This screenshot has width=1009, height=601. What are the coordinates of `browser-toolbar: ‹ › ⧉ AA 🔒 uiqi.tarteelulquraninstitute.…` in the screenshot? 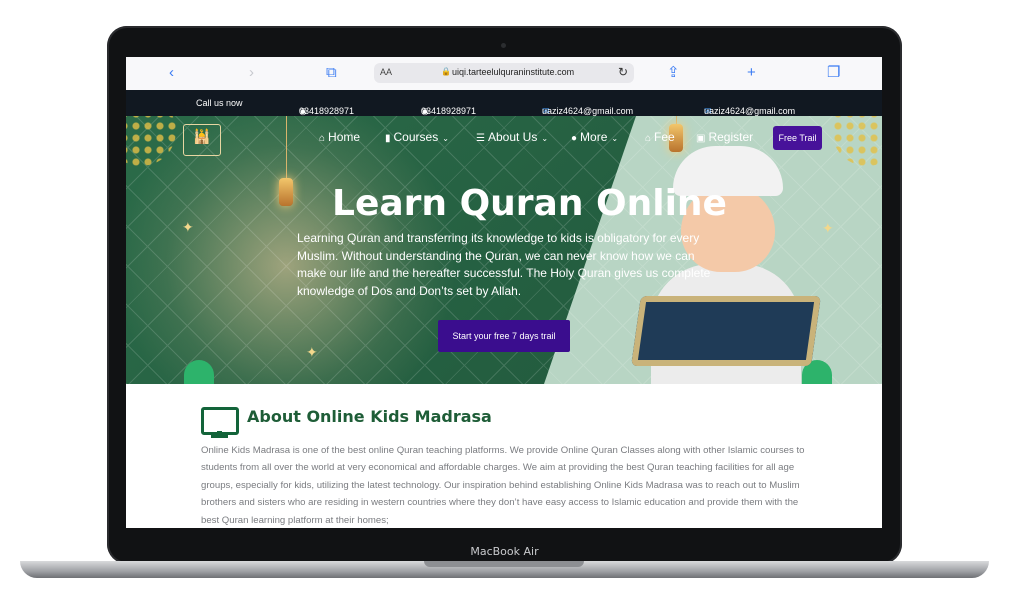 It's located at (504, 74).